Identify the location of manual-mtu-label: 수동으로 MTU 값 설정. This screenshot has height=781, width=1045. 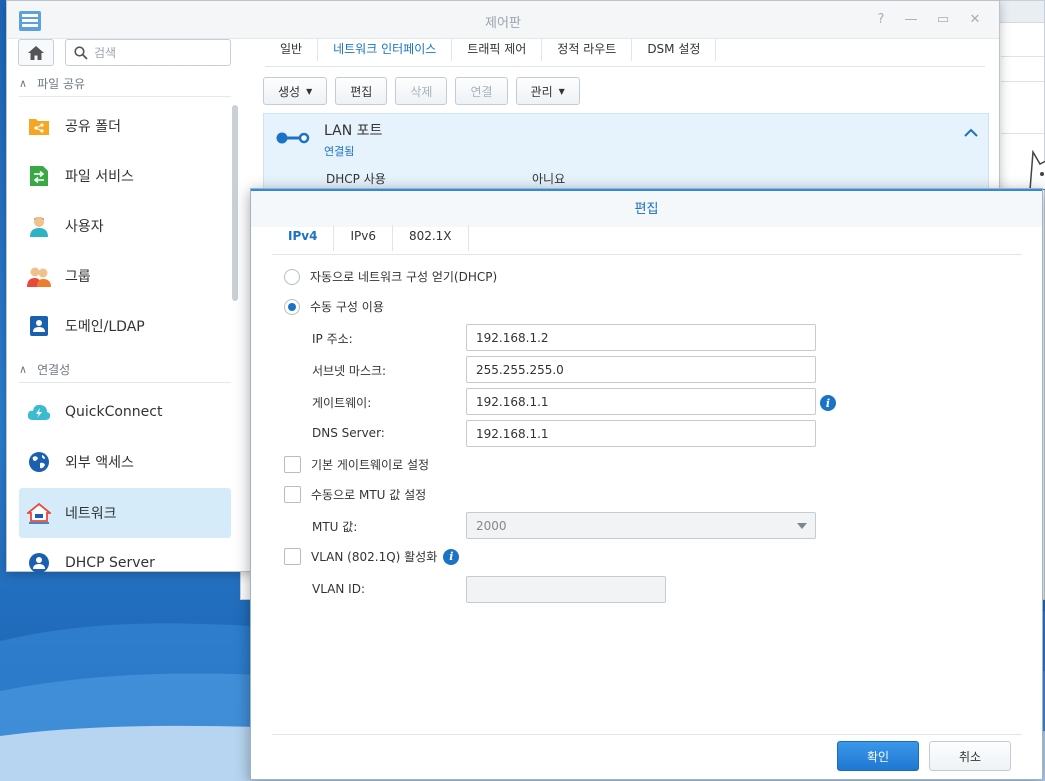
(369, 495).